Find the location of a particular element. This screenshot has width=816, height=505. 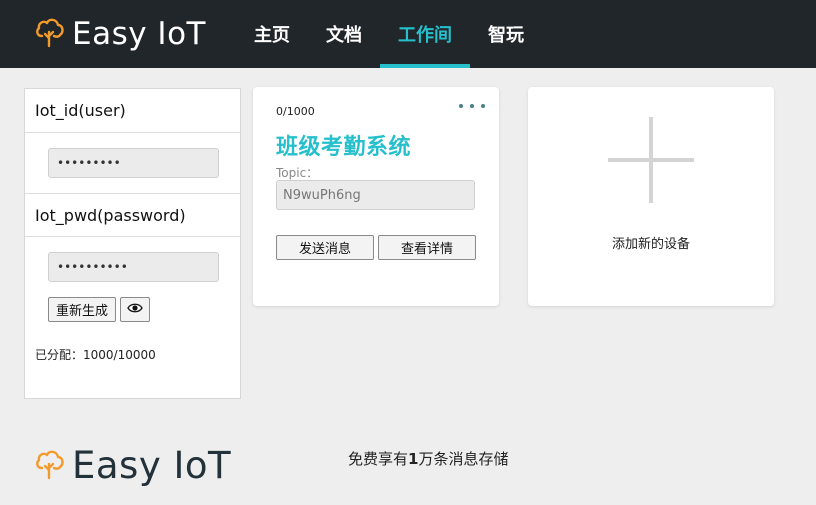

user-id-input is located at coordinates (133, 163).